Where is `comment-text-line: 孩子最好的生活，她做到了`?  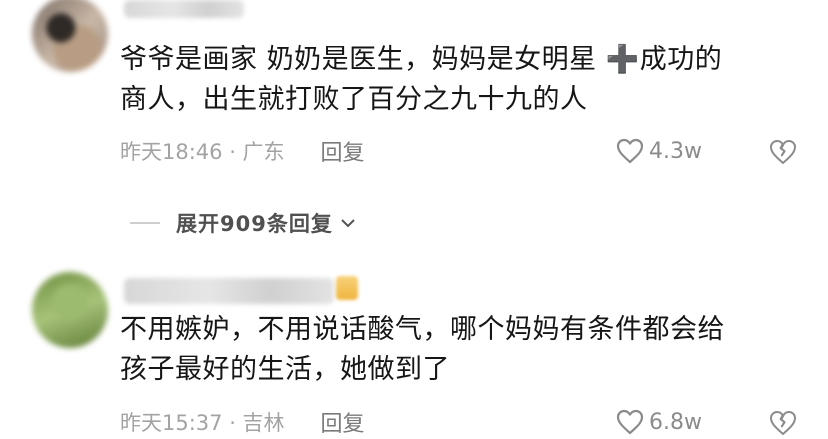 comment-text-line: 孩子最好的生活，她做到了 is located at coordinates (285, 369).